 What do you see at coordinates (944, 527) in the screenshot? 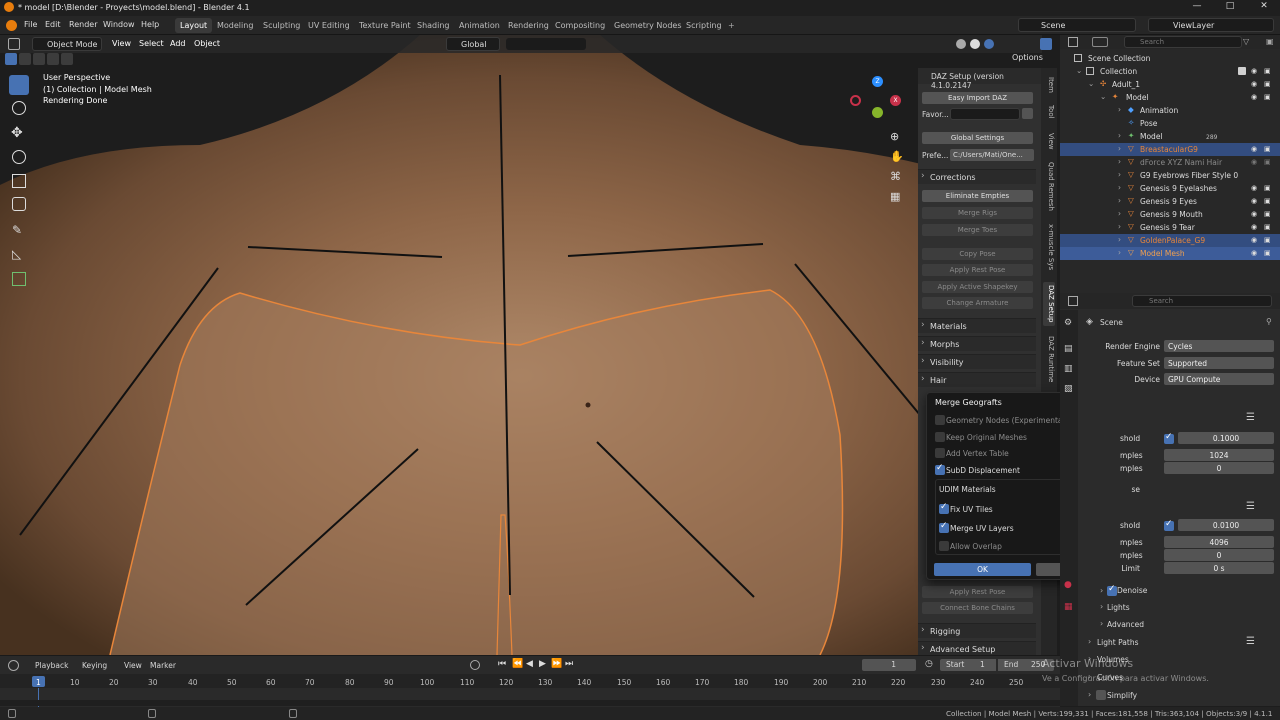
I see `merge-uv-layers-checkbox` at bounding box center [944, 527].